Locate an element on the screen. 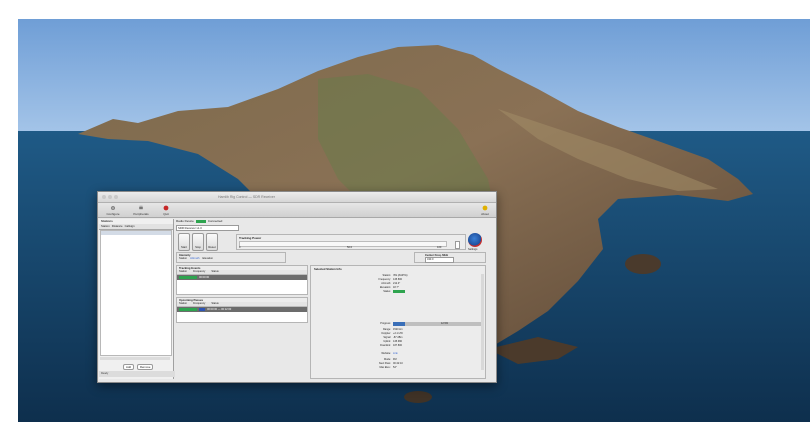 This screenshot has width=810, height=422. configure-label: Configure is located at coordinates (113, 214).